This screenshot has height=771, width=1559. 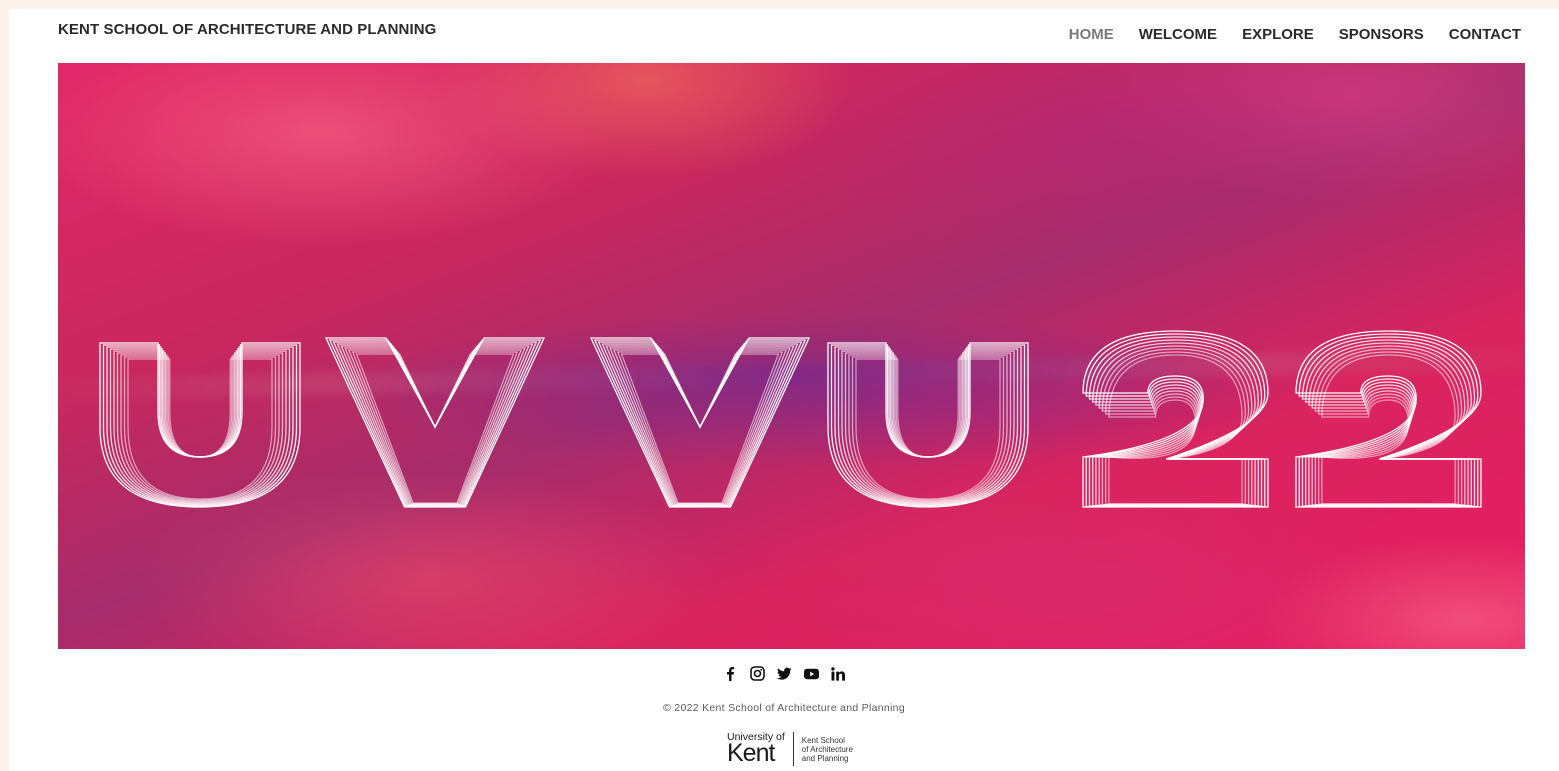 I want to click on twitter-icon, so click(x=784, y=673).